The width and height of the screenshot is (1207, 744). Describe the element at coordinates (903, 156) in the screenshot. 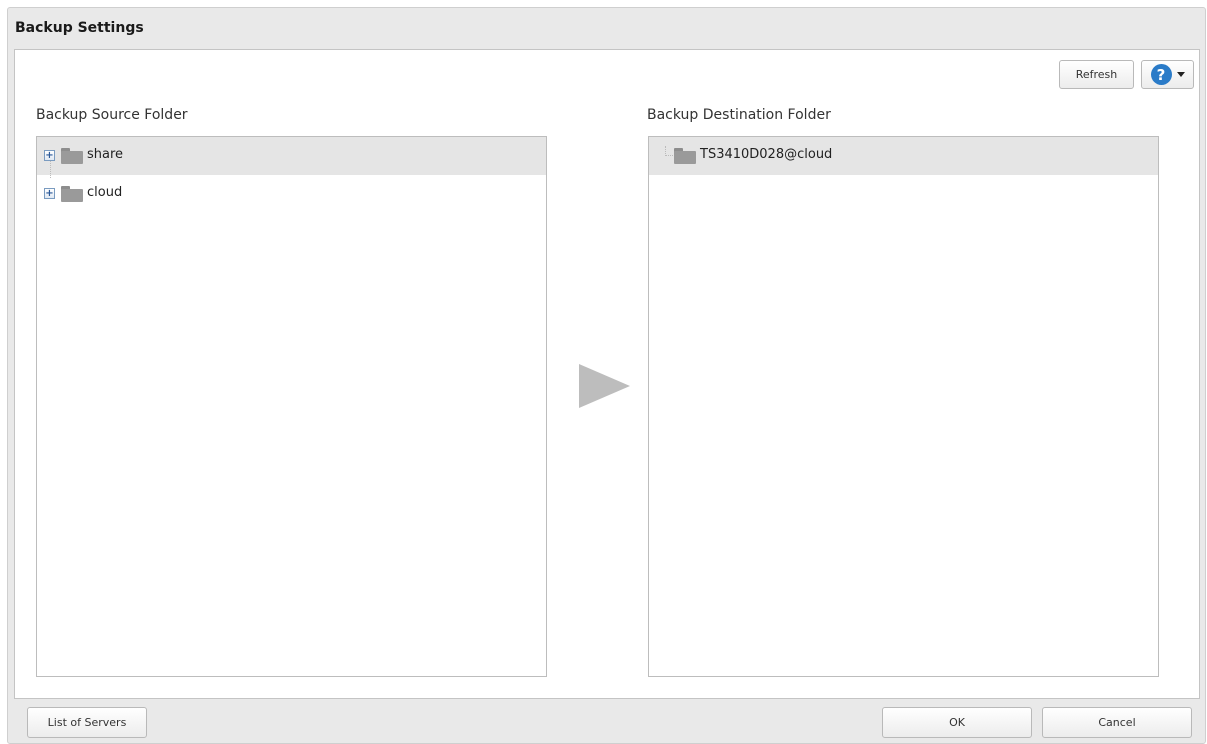

I see `tree-item-destination: TS3410D028@cloud` at that location.